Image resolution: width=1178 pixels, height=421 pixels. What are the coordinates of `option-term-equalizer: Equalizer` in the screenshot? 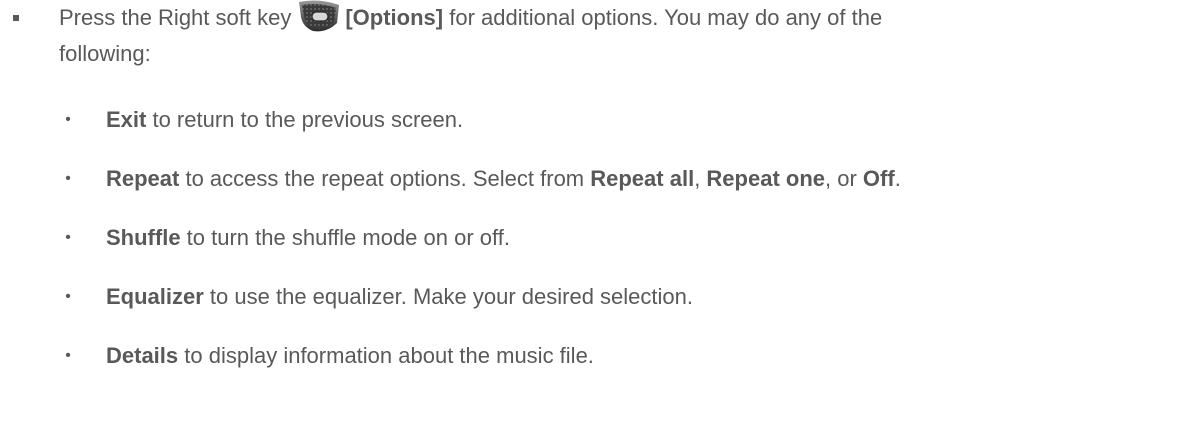 It's located at (155, 296).